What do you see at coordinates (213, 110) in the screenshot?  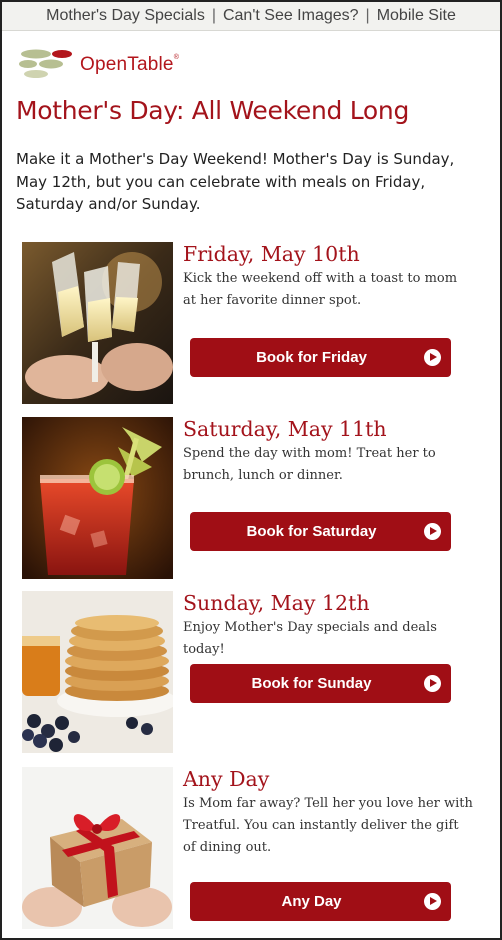 I see `page-headline: Mother's Day: All Weekend Long` at bounding box center [213, 110].